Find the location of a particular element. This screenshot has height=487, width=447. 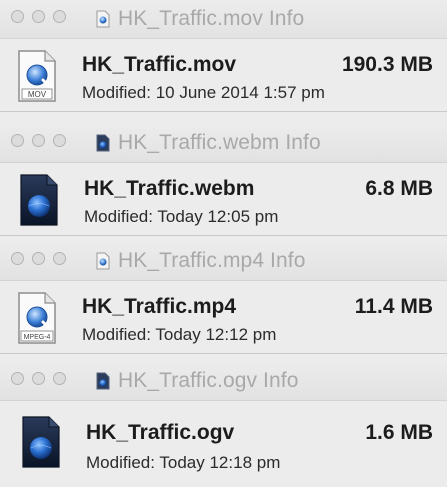

window-titlebar: HK_Traffic.mp4 Info is located at coordinates (223, 261).